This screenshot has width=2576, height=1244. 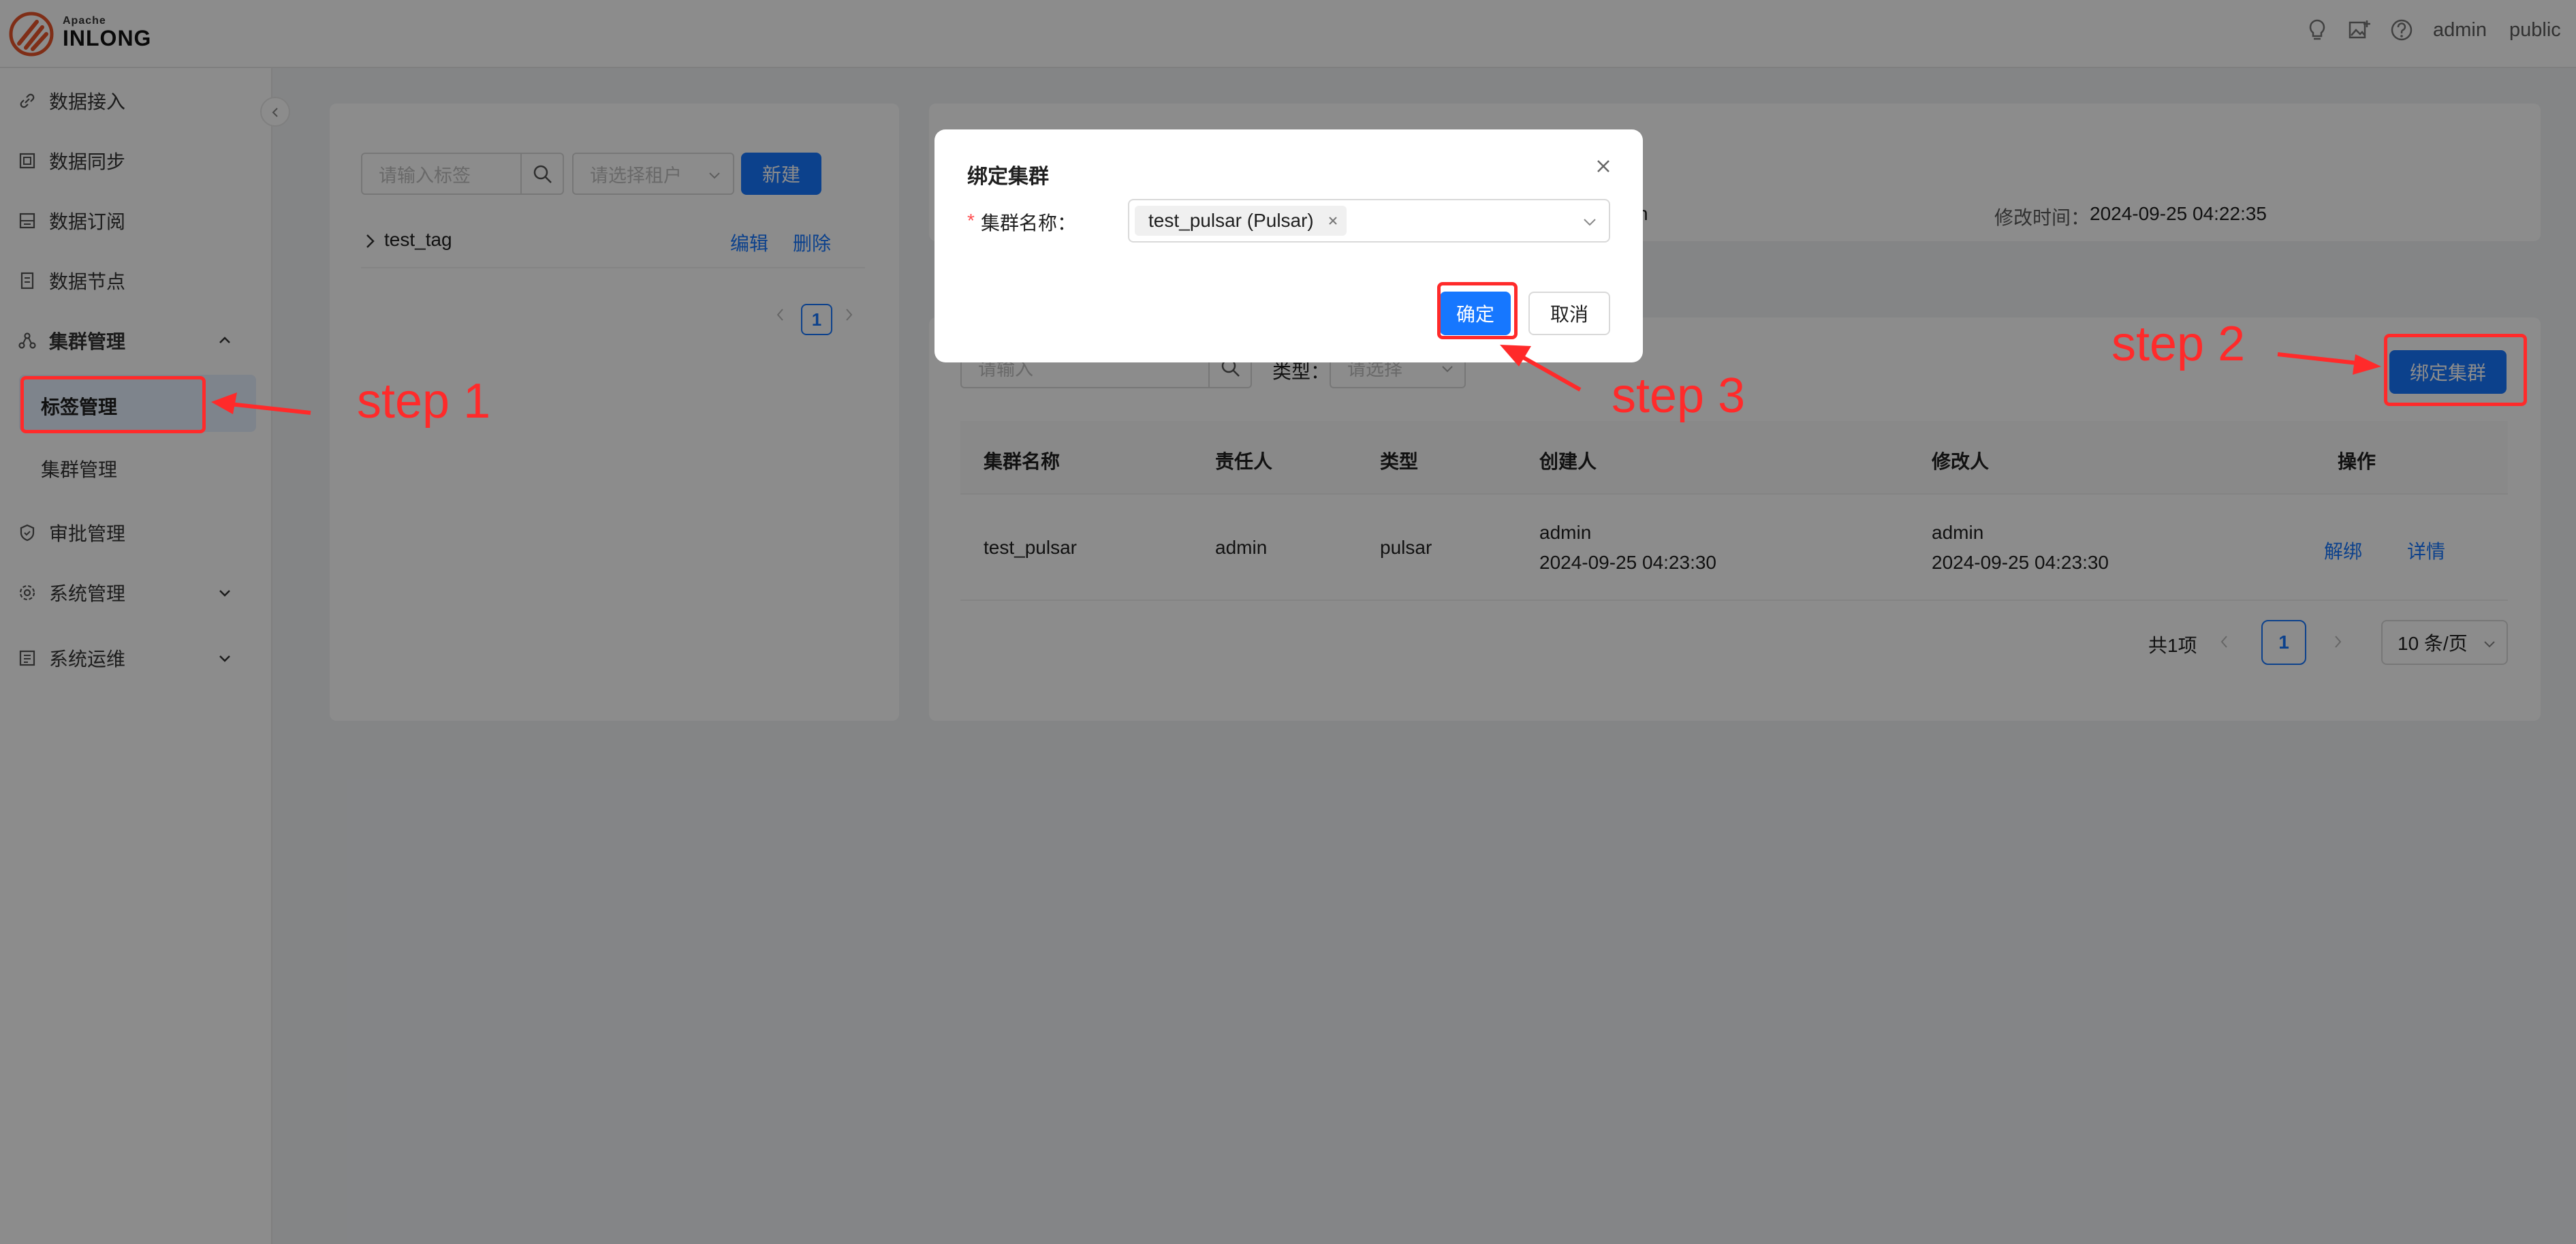 What do you see at coordinates (1569, 314) in the screenshot?
I see `cancel-button: 取消` at bounding box center [1569, 314].